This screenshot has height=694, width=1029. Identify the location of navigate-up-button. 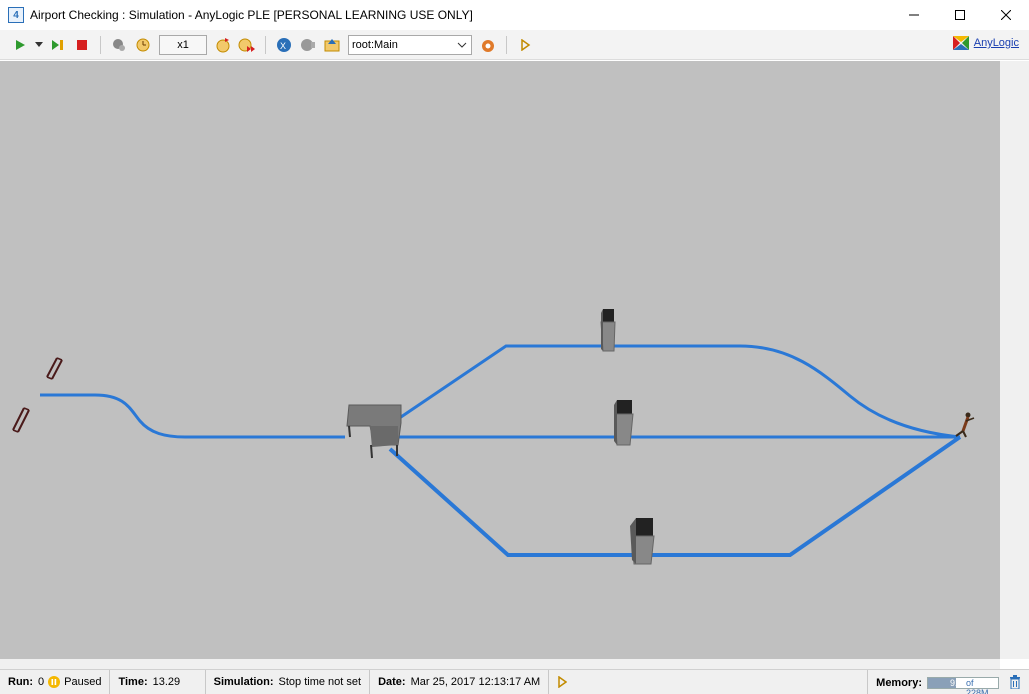
(332, 45).